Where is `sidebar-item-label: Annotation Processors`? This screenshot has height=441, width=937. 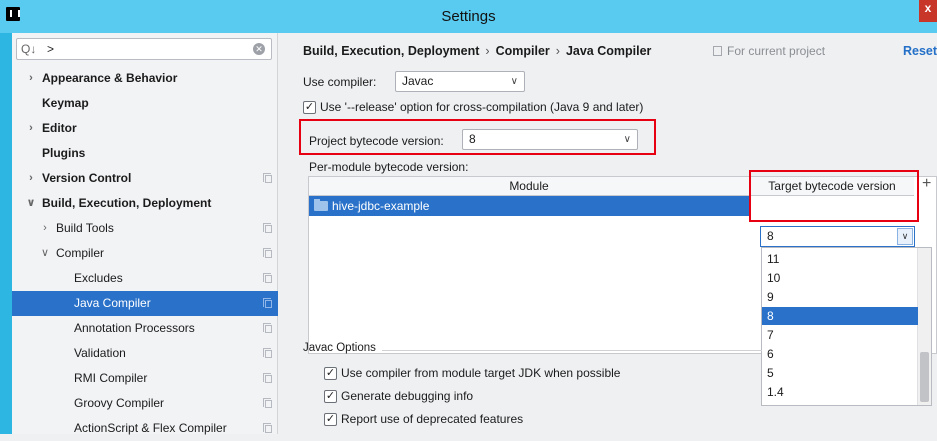
sidebar-item-label: Annotation Processors is located at coordinates (134, 328).